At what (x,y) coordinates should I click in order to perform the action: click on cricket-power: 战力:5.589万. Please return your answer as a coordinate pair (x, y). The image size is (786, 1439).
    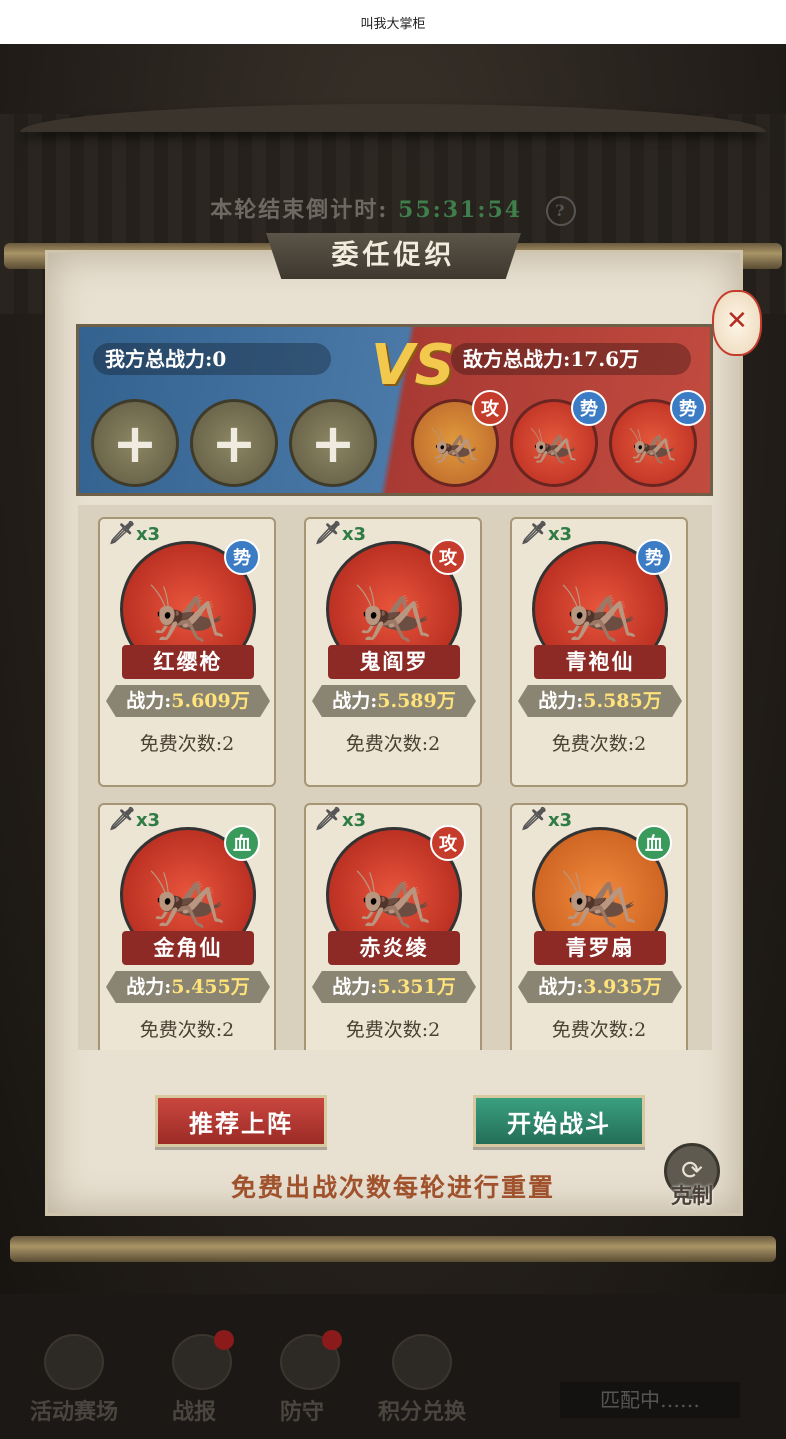
    Looking at the image, I should click on (394, 701).